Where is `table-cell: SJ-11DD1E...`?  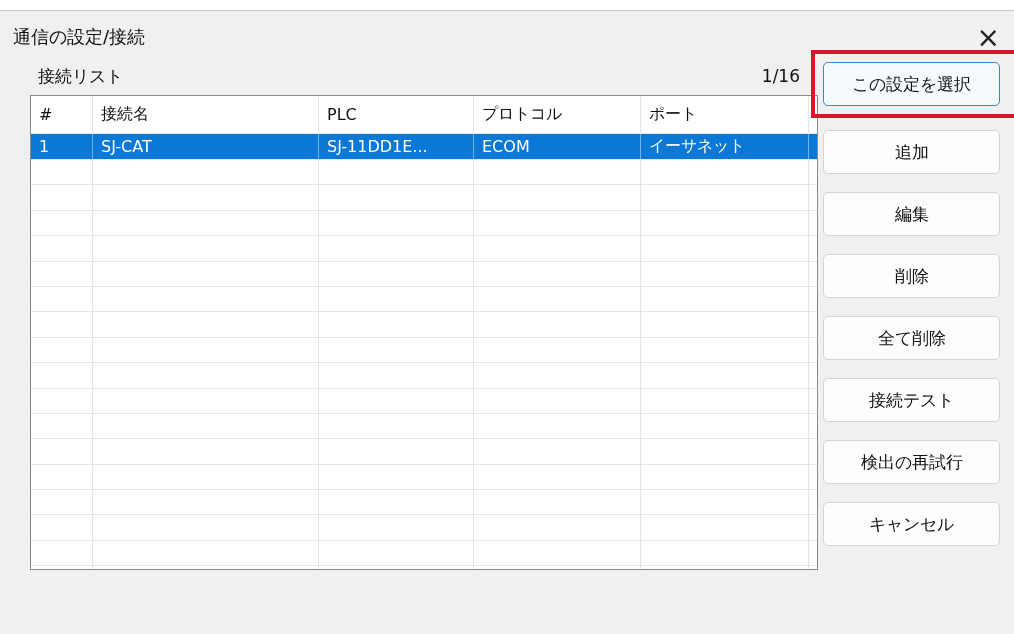 table-cell: SJ-11DD1E... is located at coordinates (377, 146).